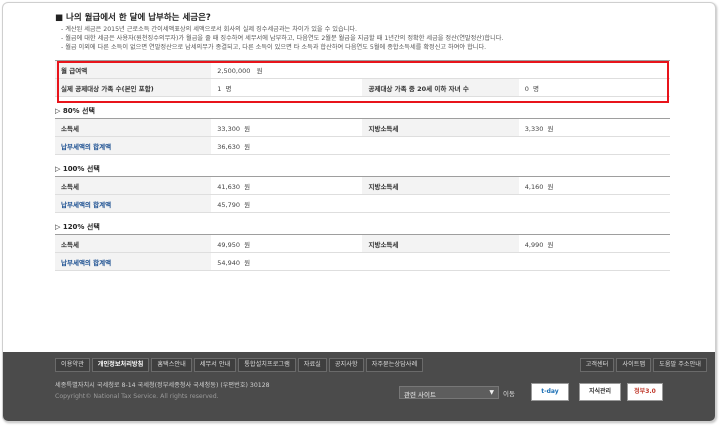  Describe the element at coordinates (634, 365) in the screenshot. I see `footer-link-sitemap: 사이트맵` at that location.